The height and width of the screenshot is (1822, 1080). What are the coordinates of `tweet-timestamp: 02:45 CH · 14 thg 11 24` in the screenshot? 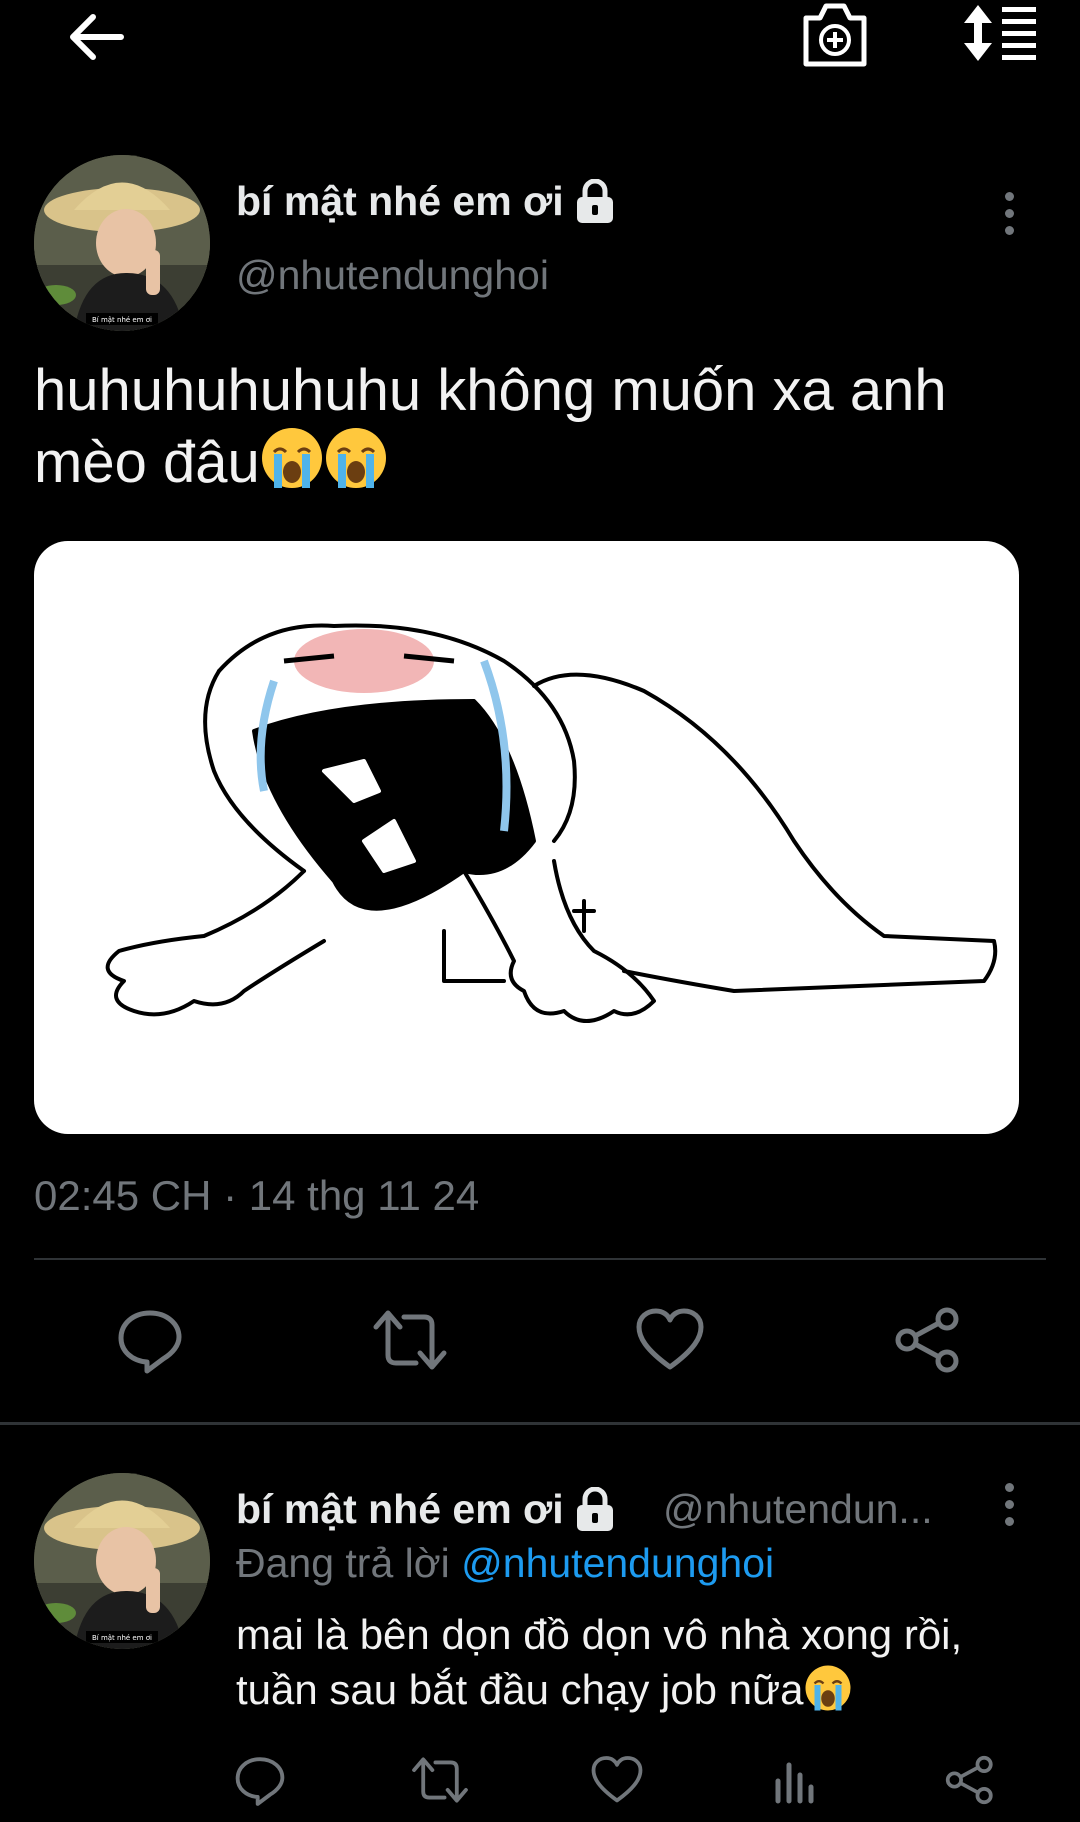 It's located at (256, 1196).